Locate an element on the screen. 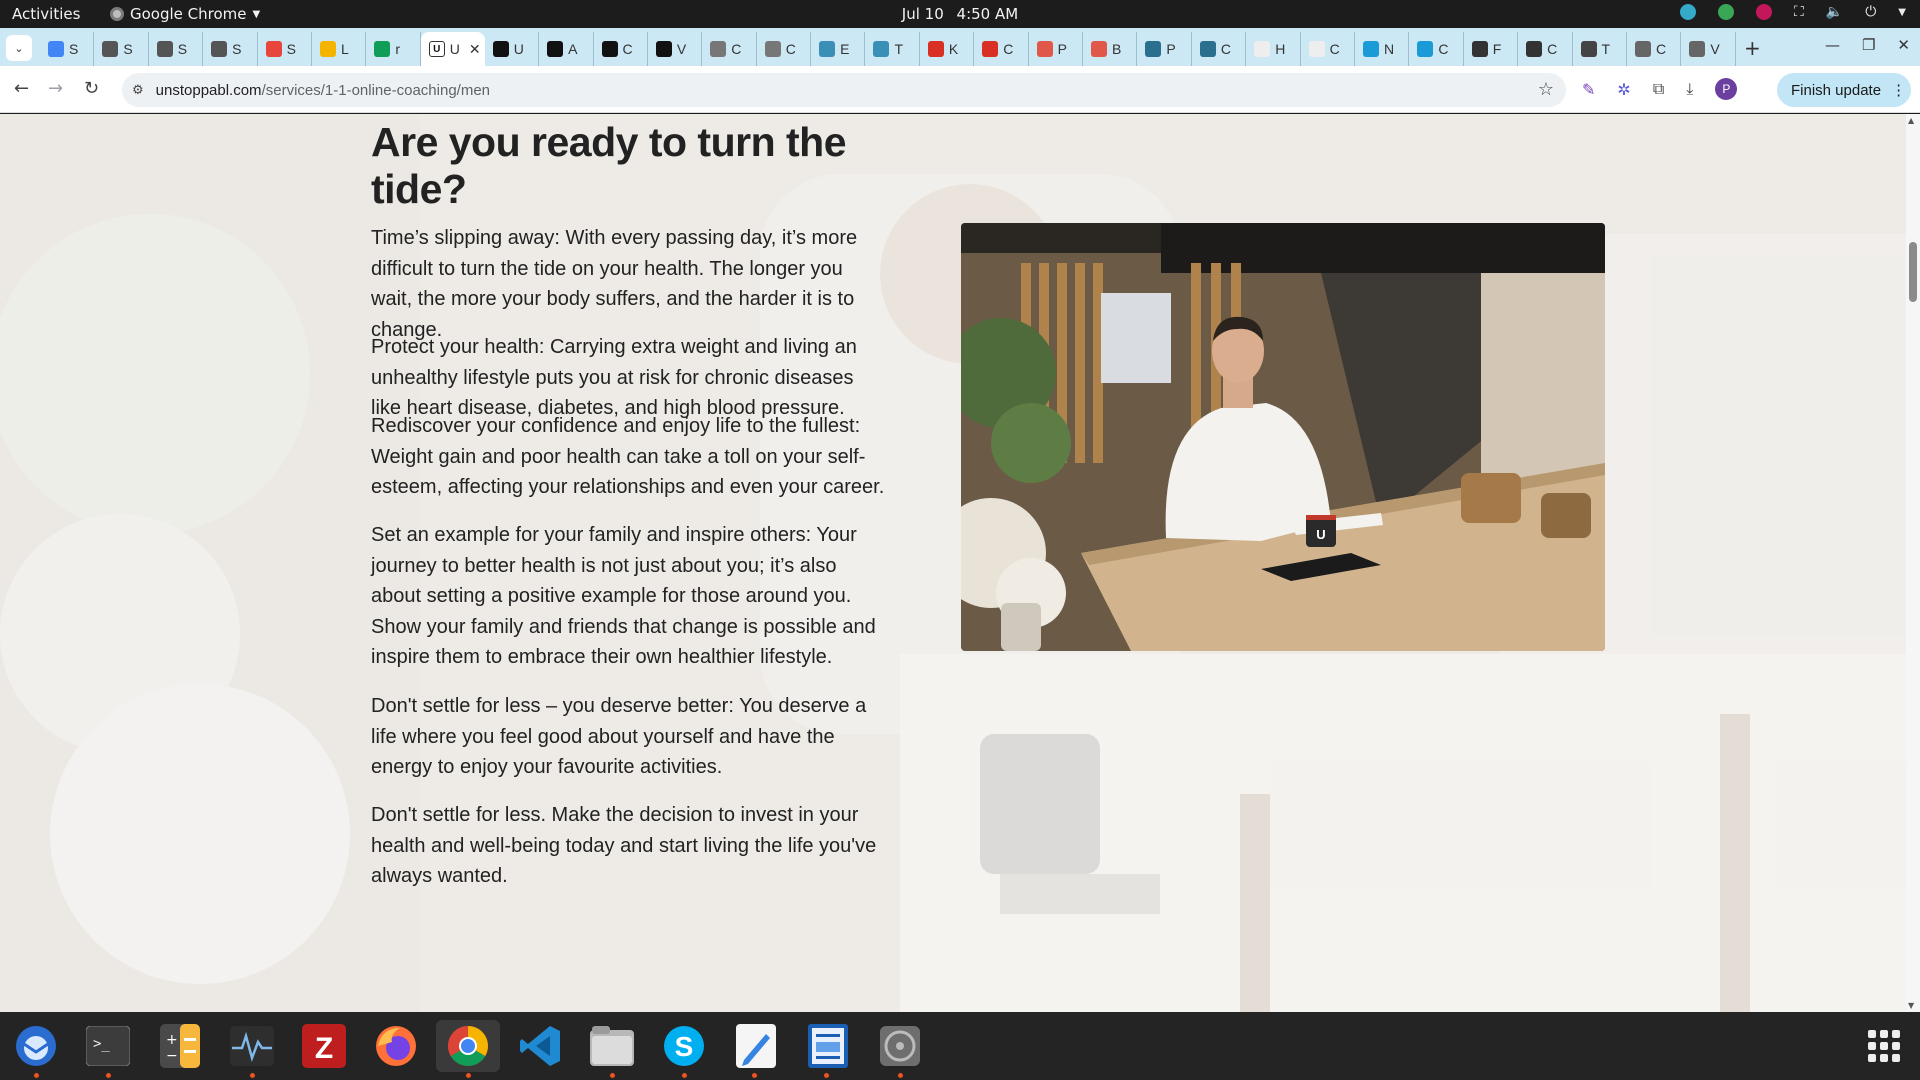 Image resolution: width=1920 pixels, height=1080 pixels. tab: K is located at coordinates (947, 49).